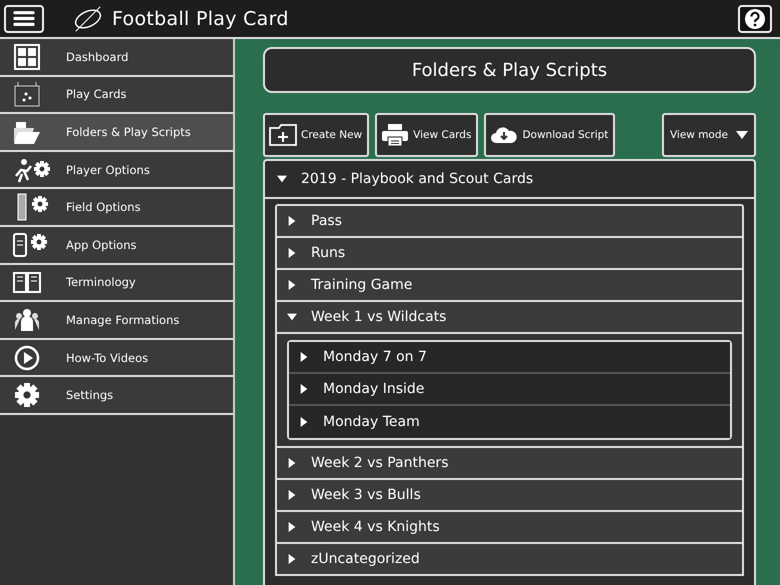 The height and width of the screenshot is (585, 780). Describe the element at coordinates (116, 321) in the screenshot. I see `sidebar-item: Manage Formations` at that location.